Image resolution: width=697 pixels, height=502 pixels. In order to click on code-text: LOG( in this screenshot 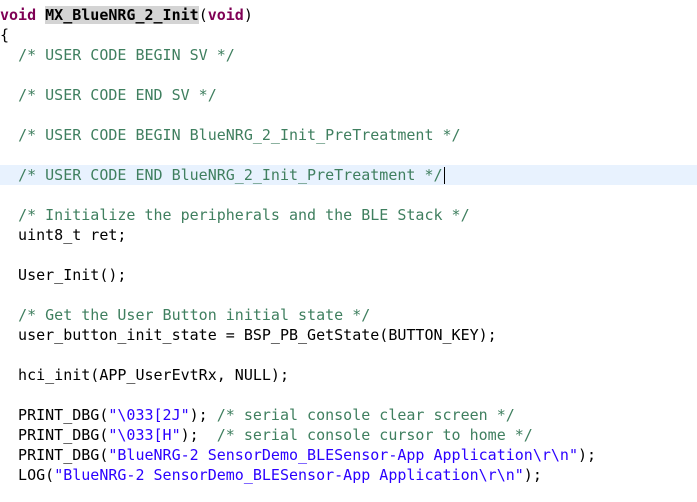, I will do `click(27, 475)`.